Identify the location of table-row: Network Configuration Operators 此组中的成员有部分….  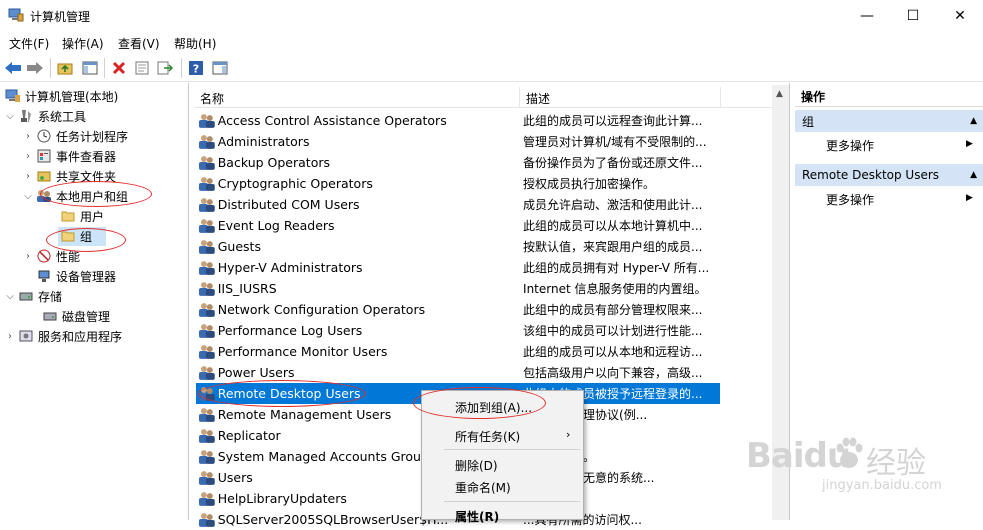
(458, 309).